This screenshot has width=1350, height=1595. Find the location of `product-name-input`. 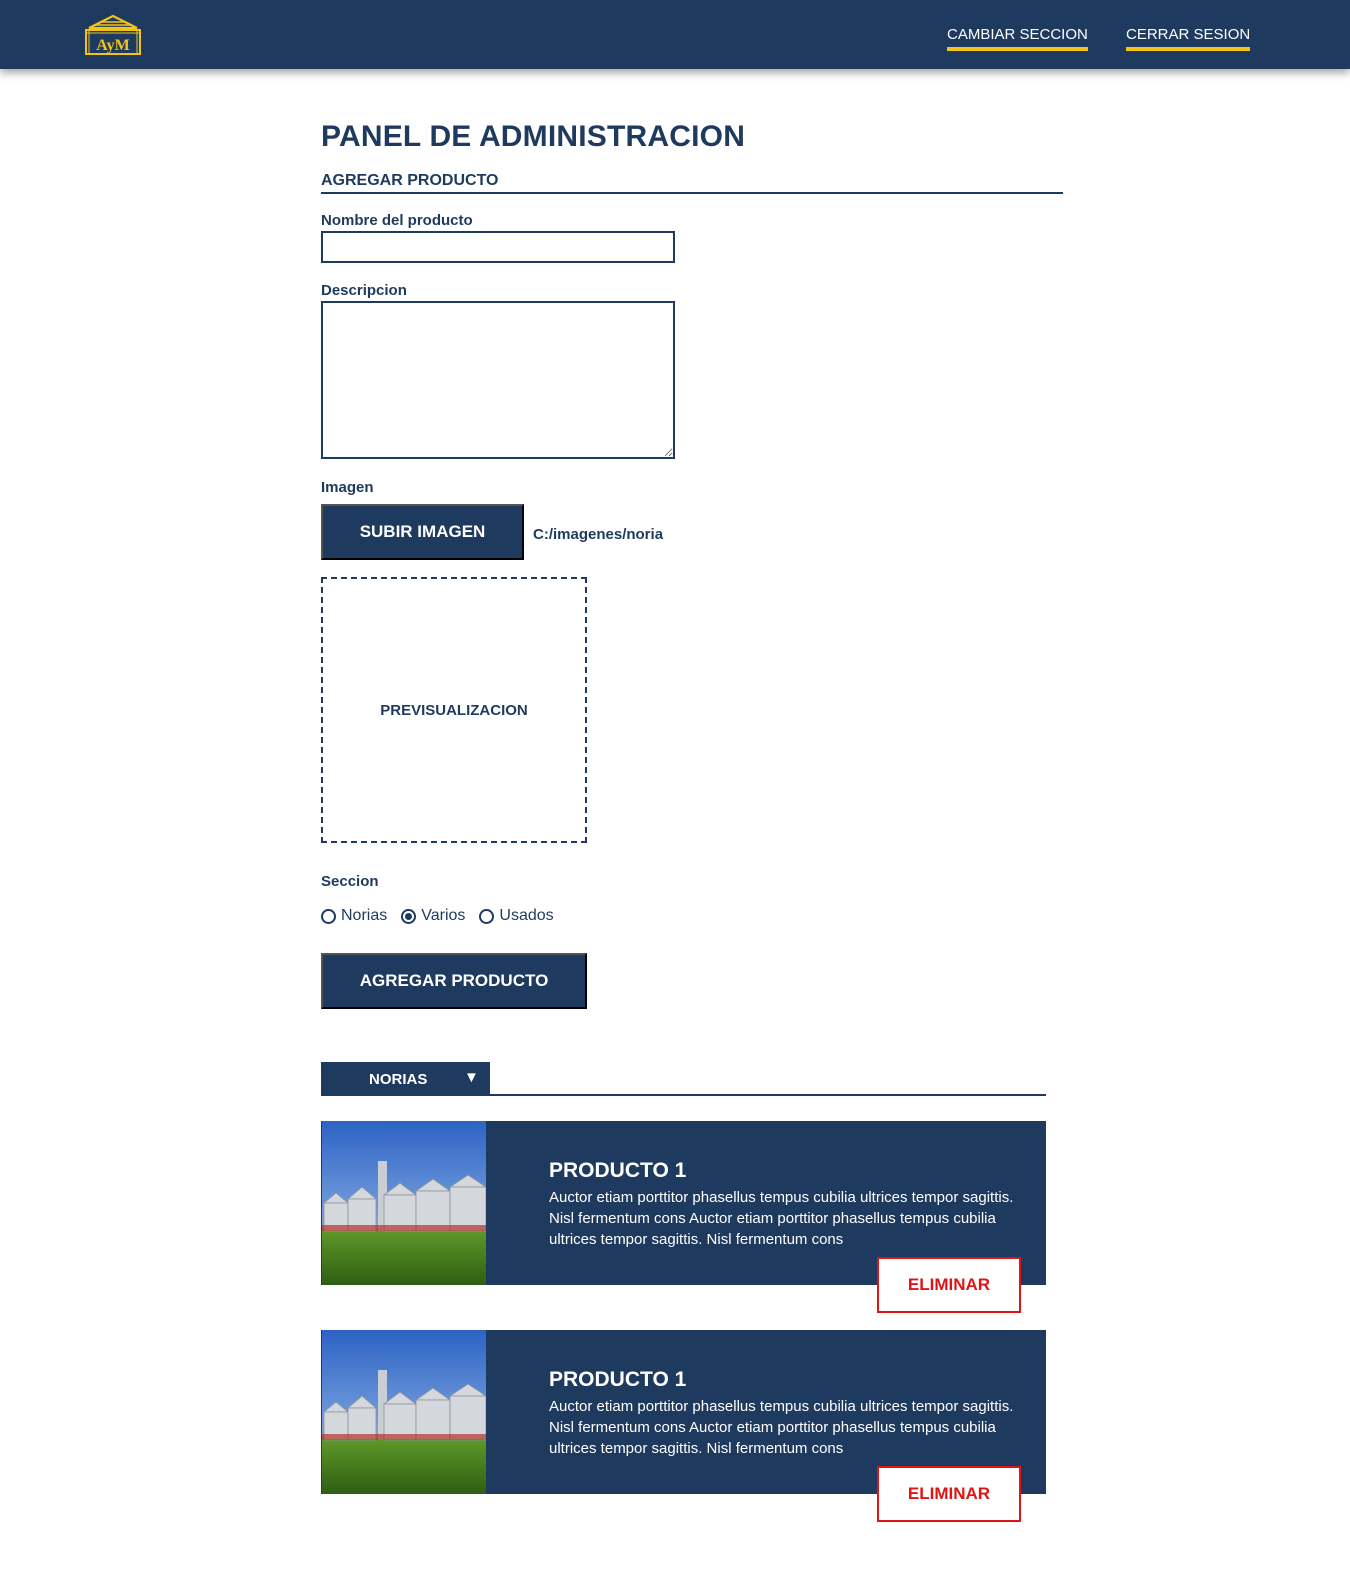

product-name-input is located at coordinates (498, 247).